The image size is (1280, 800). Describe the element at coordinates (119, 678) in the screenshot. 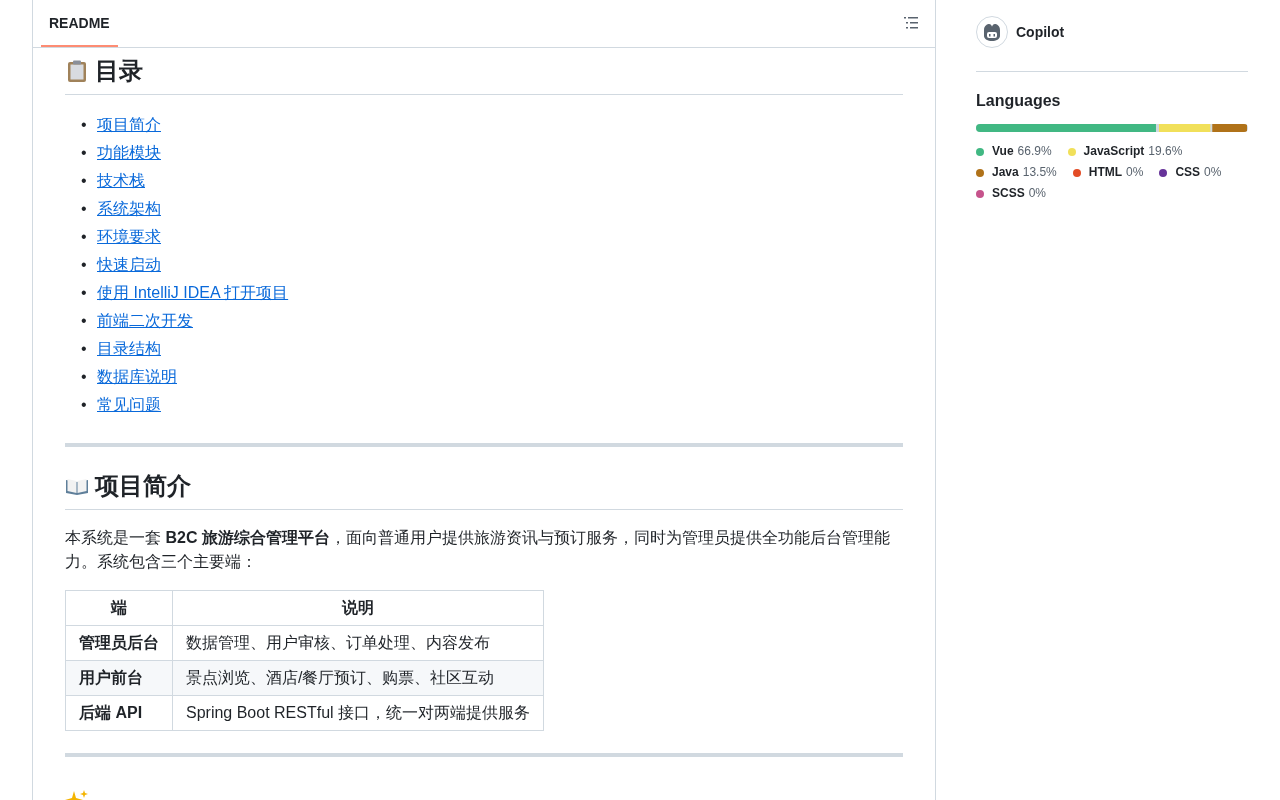

I see `table-cell: 用户前台` at that location.